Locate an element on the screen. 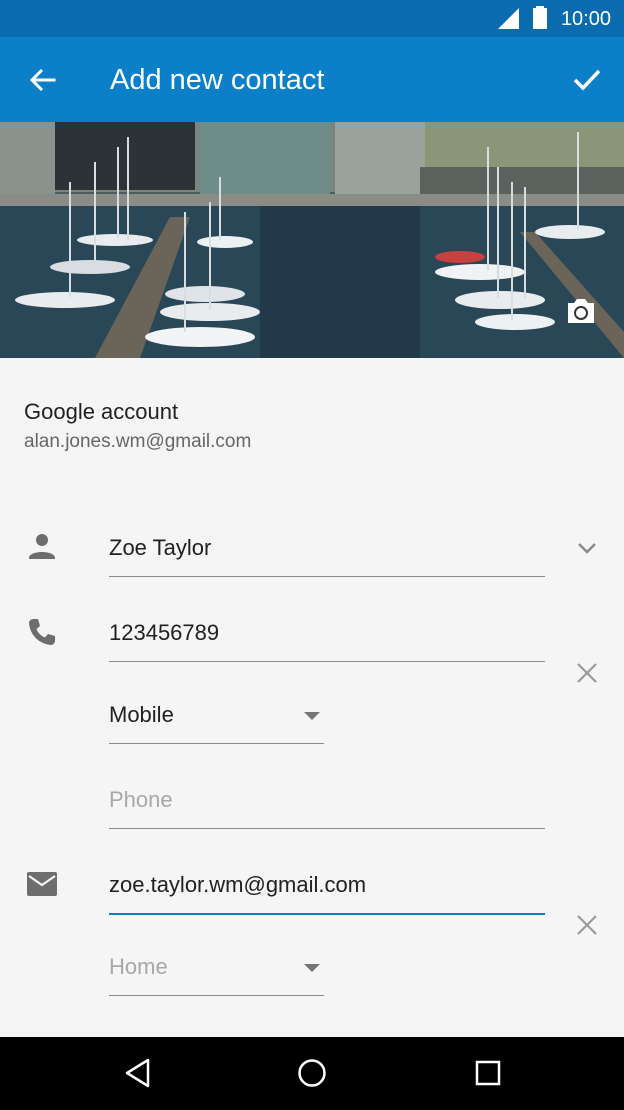 The height and width of the screenshot is (1110, 624). back-nav-icon is located at coordinates (138, 1073).